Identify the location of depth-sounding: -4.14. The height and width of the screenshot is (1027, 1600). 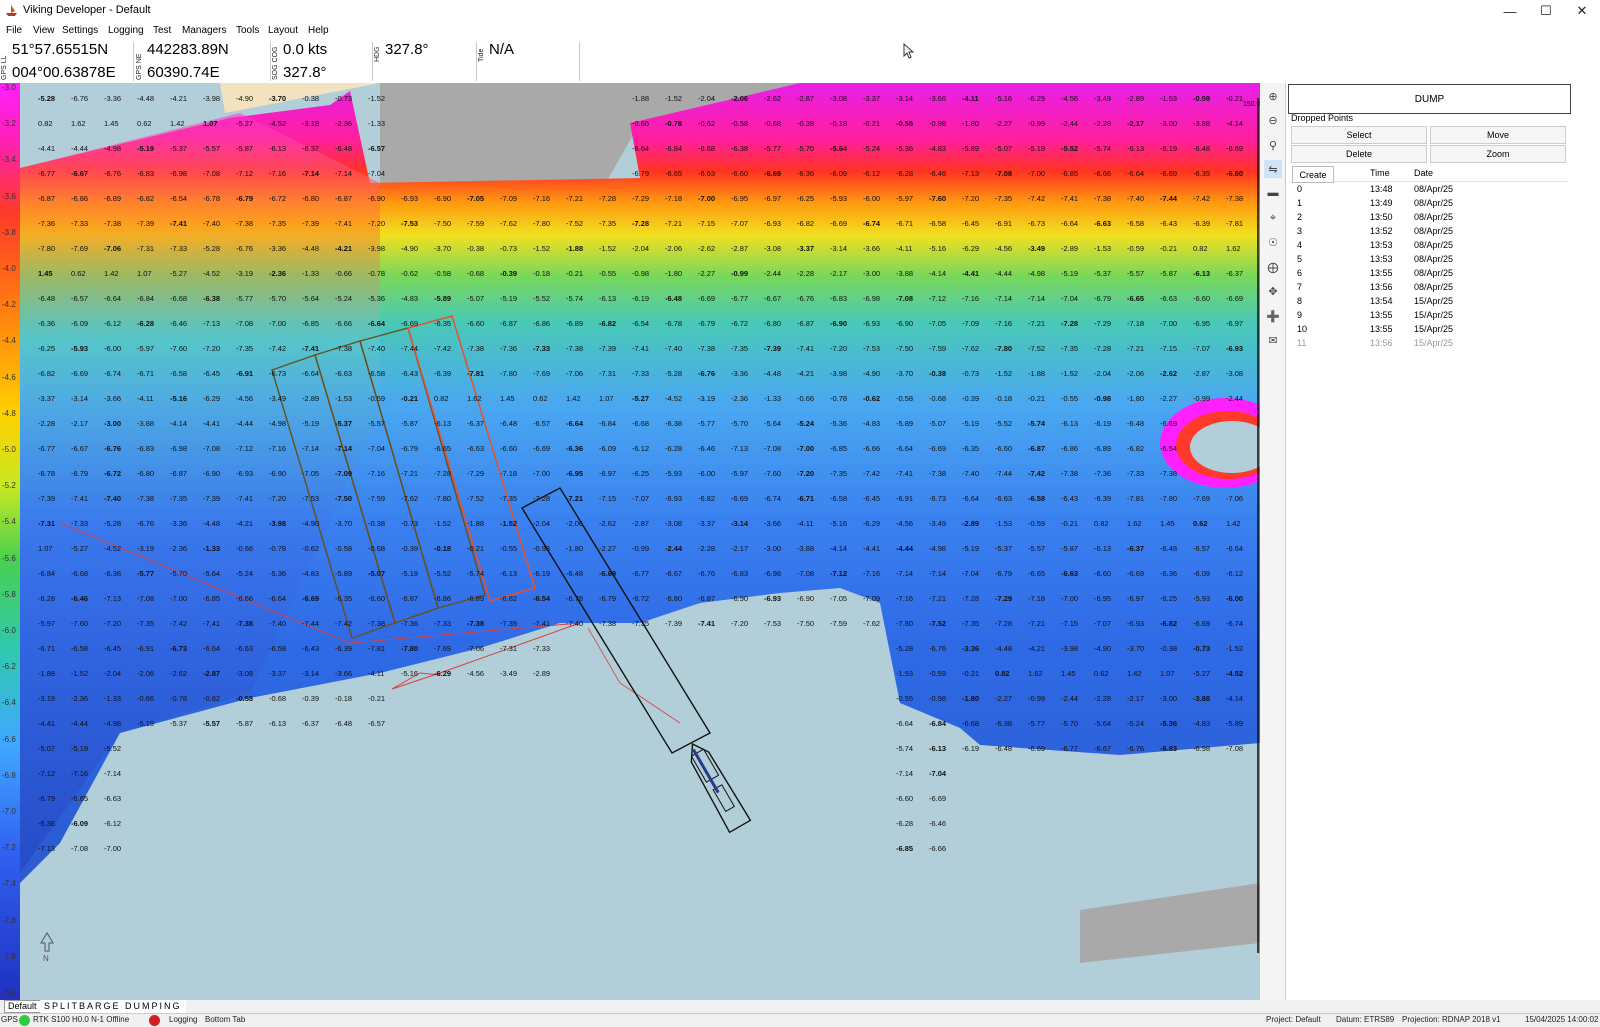
(1234, 698).